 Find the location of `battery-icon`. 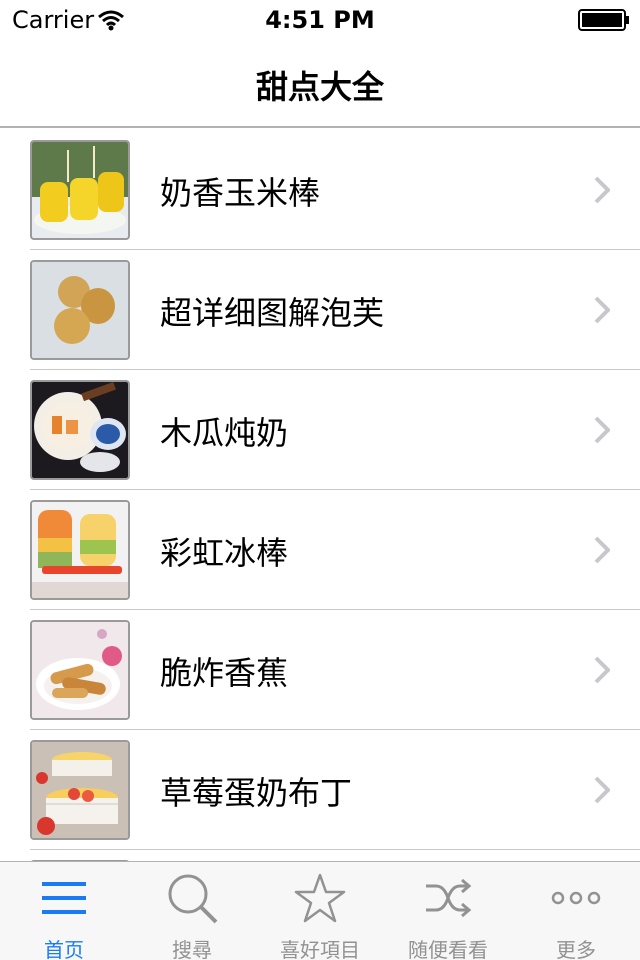

battery-icon is located at coordinates (603, 20).